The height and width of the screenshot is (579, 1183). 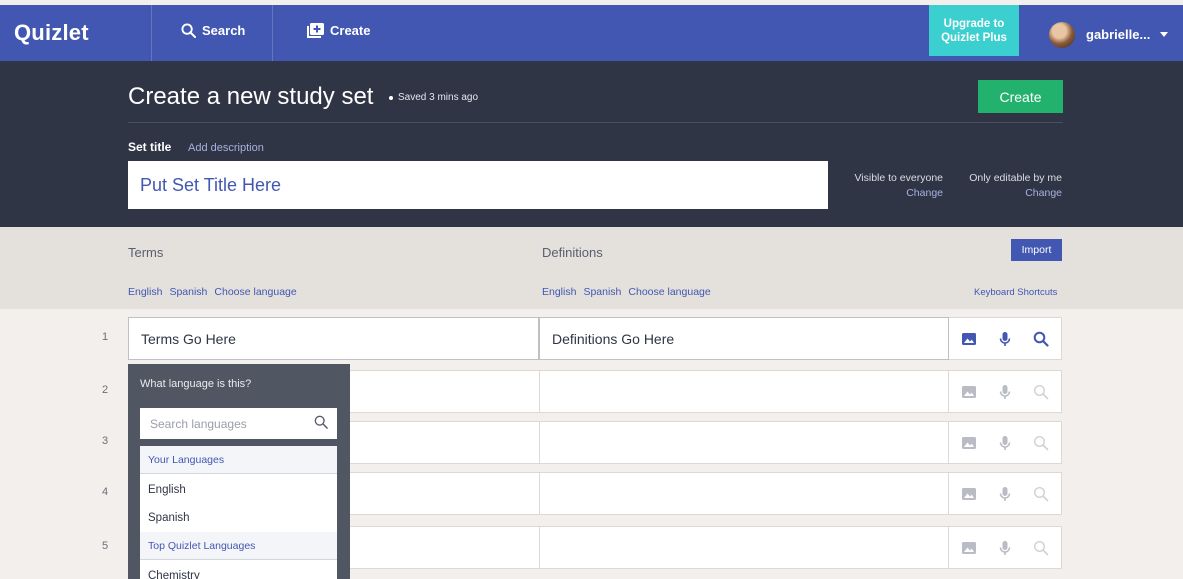 What do you see at coordinates (212, 292) in the screenshot?
I see `terms-language-links: English Spanish Choose language` at bounding box center [212, 292].